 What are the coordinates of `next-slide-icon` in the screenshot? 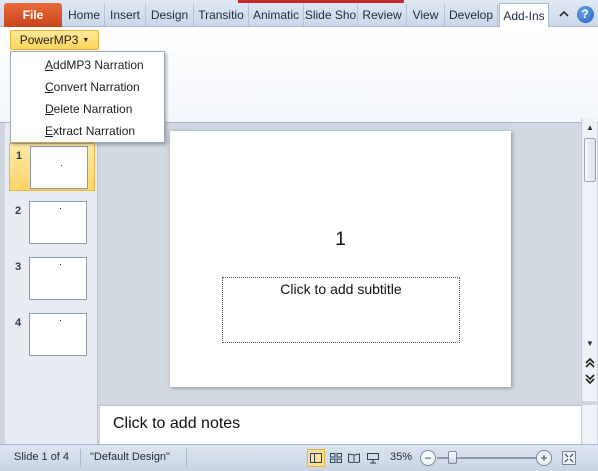 It's located at (590, 379).